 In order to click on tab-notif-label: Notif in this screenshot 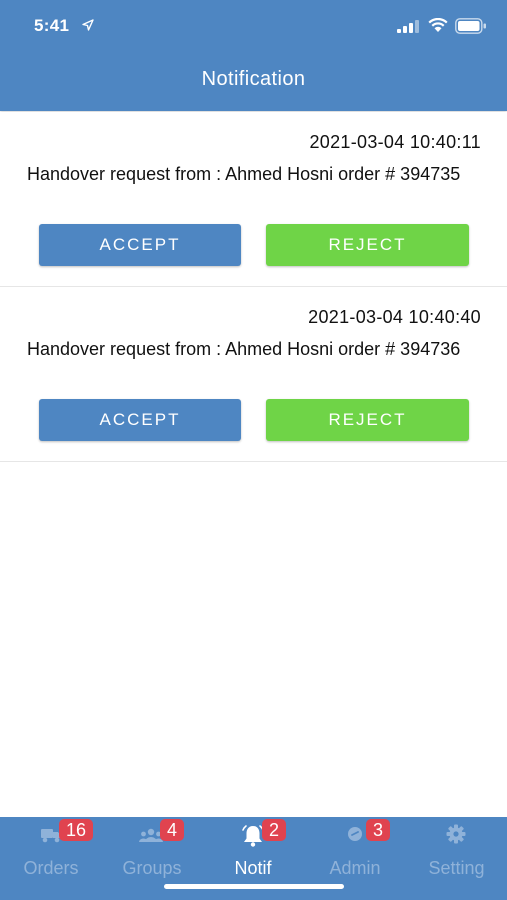, I will do `click(253, 868)`.